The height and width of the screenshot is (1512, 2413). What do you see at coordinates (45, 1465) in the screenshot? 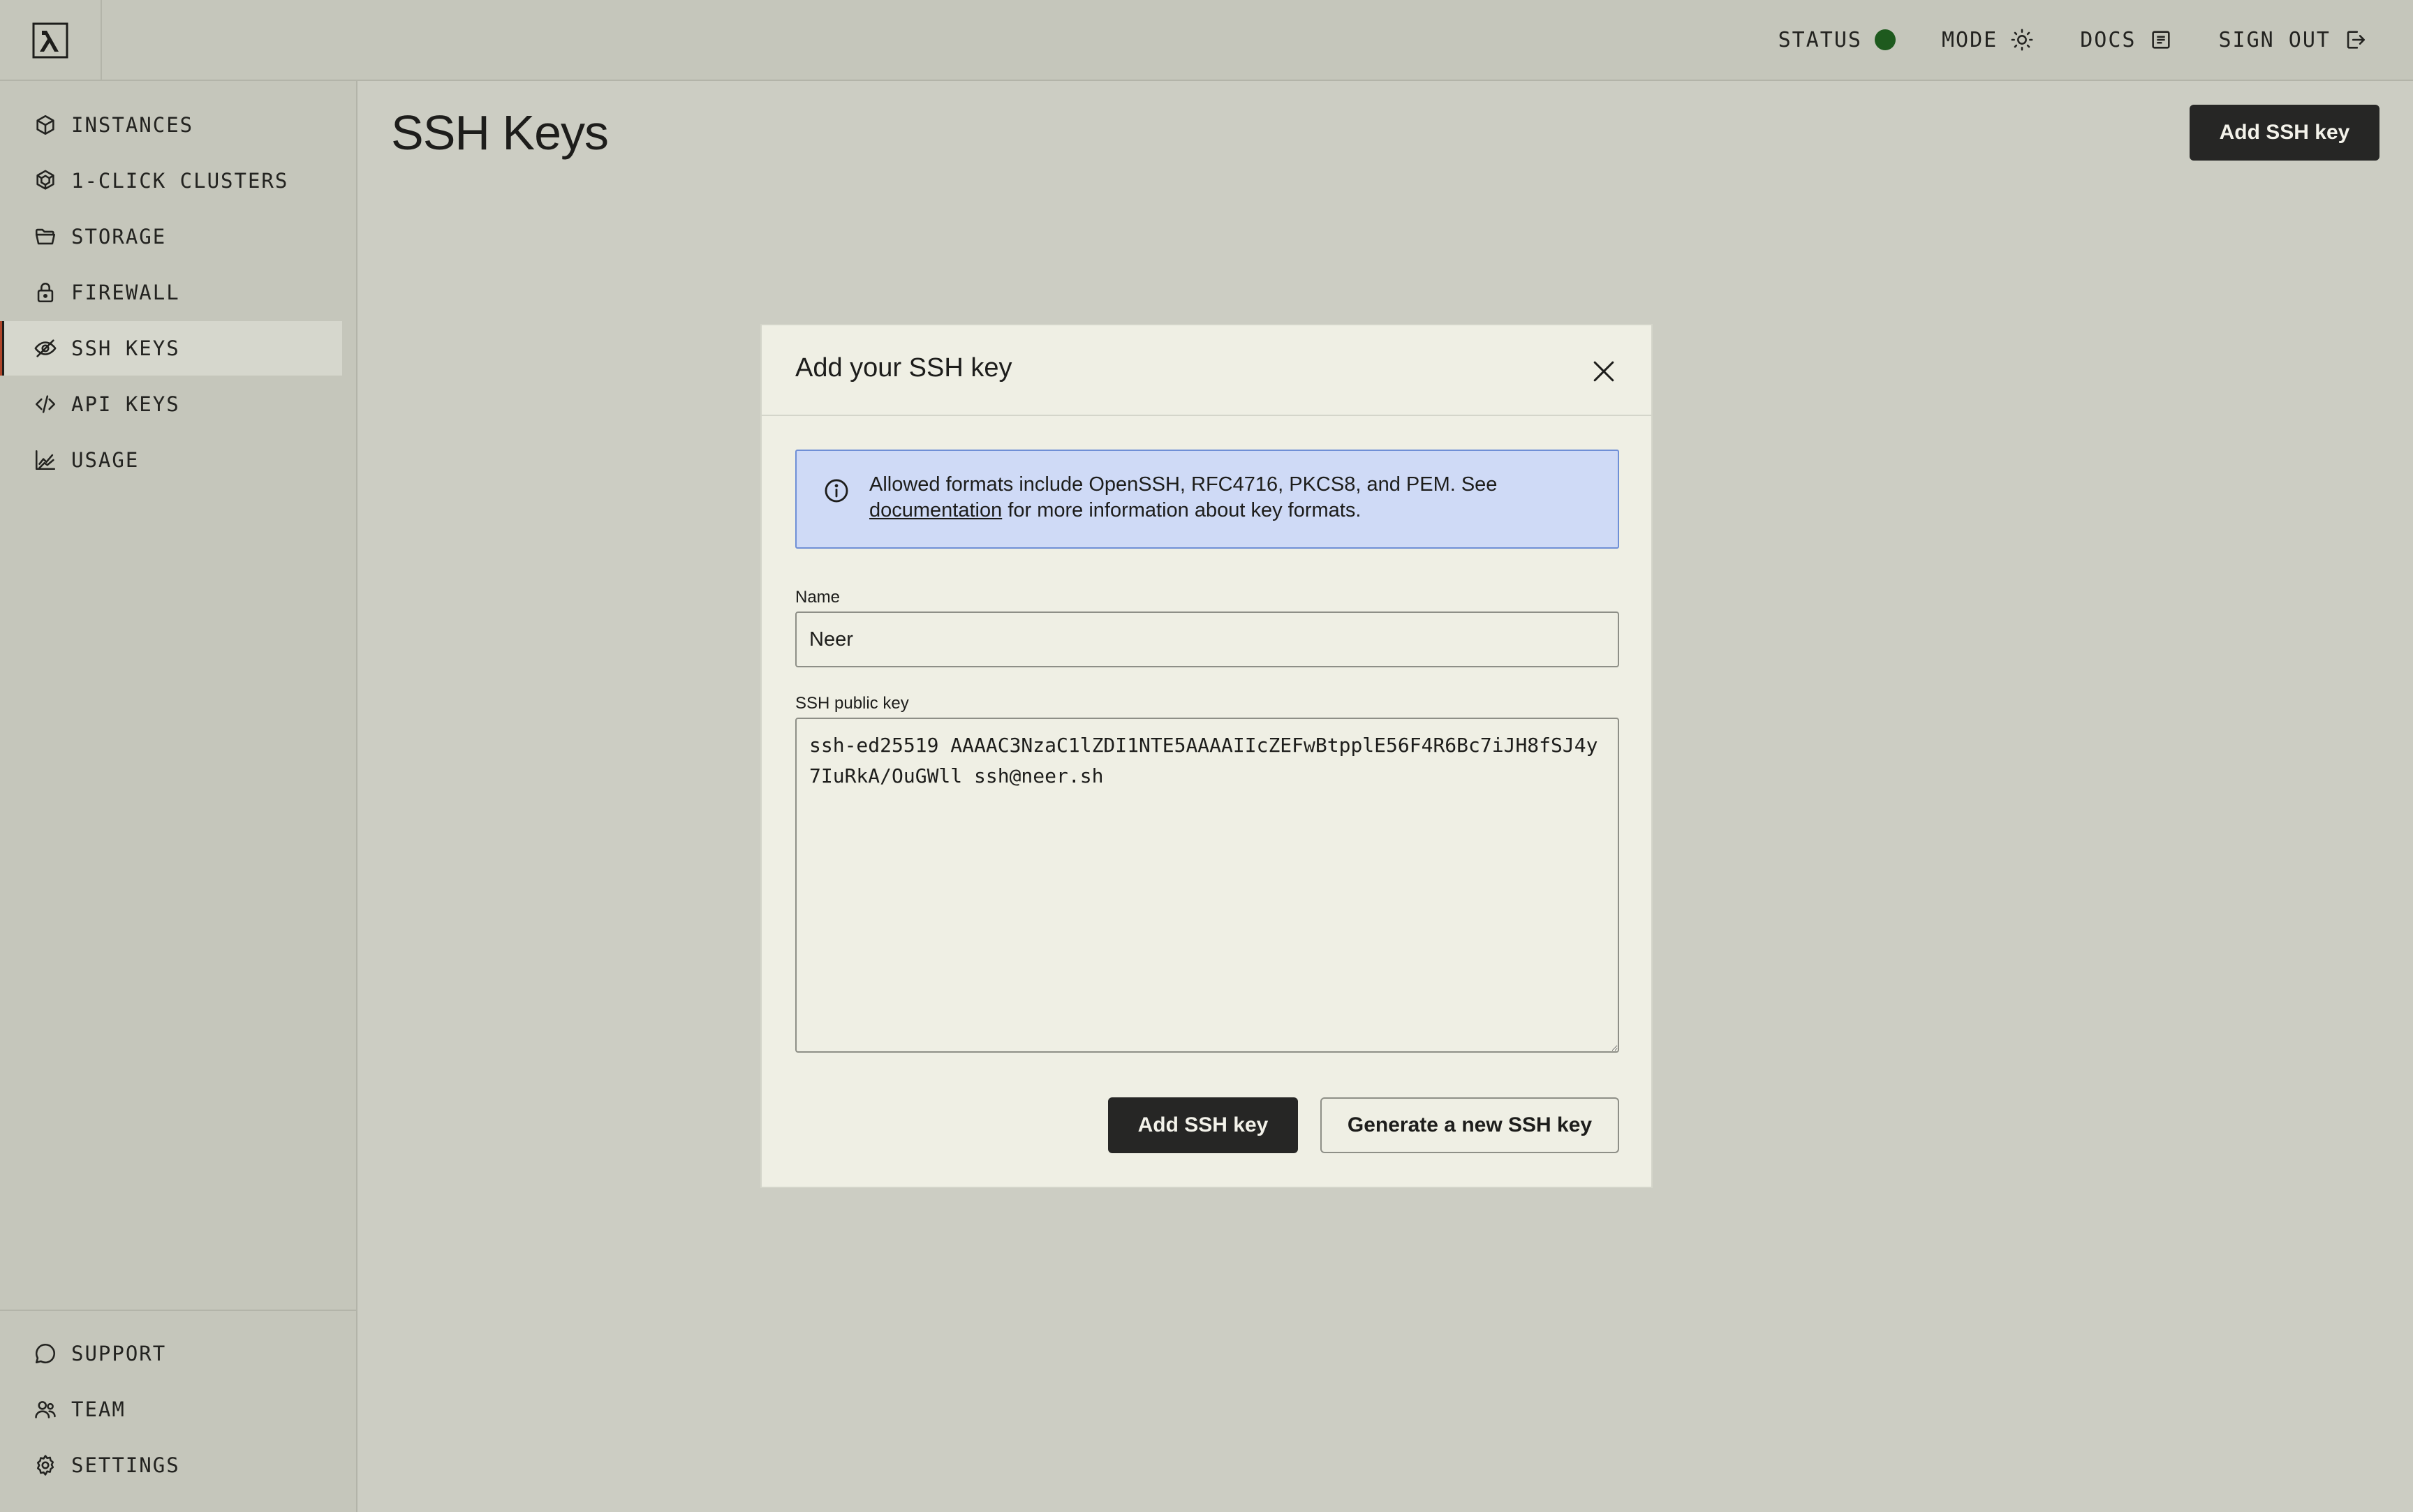
I see `gear-icon` at bounding box center [45, 1465].